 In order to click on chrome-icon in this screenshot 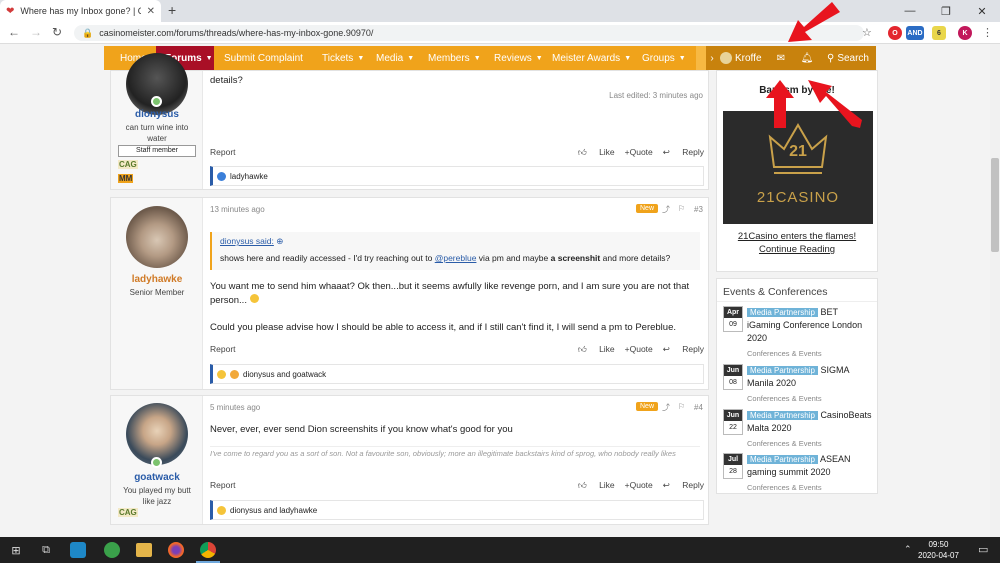, I will do `click(208, 550)`.